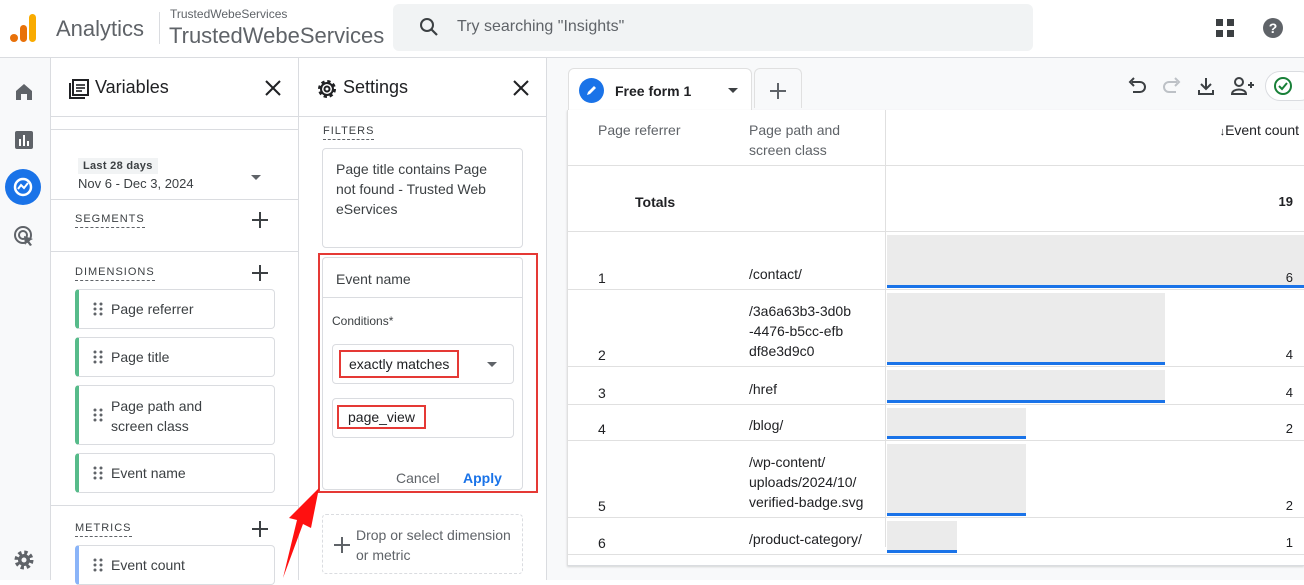  I want to click on page-path-cell: /3a6a63b3-3d0b -4476-b5cc-efb df8e3d9c0, so click(800, 331).